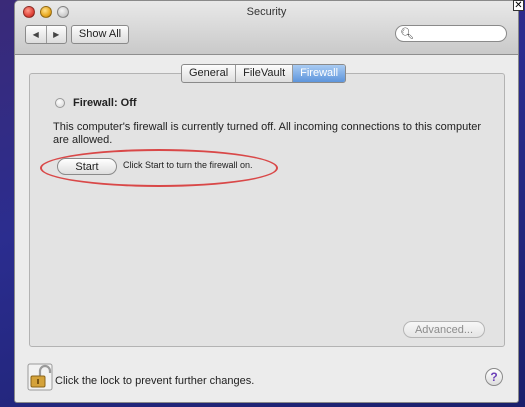  I want to click on start-hint-text: Click Start to turn the firewall on., so click(188, 165).